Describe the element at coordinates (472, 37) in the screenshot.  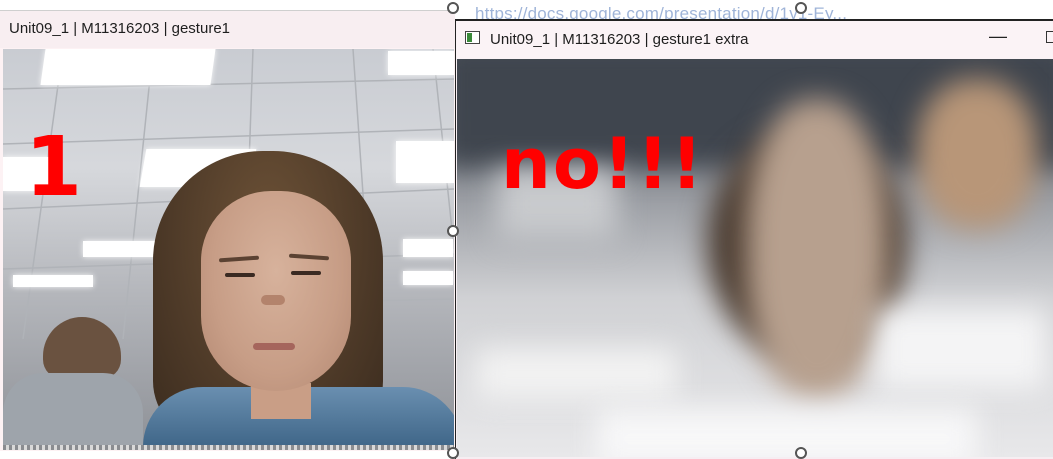
I see `app-window-icon` at that location.